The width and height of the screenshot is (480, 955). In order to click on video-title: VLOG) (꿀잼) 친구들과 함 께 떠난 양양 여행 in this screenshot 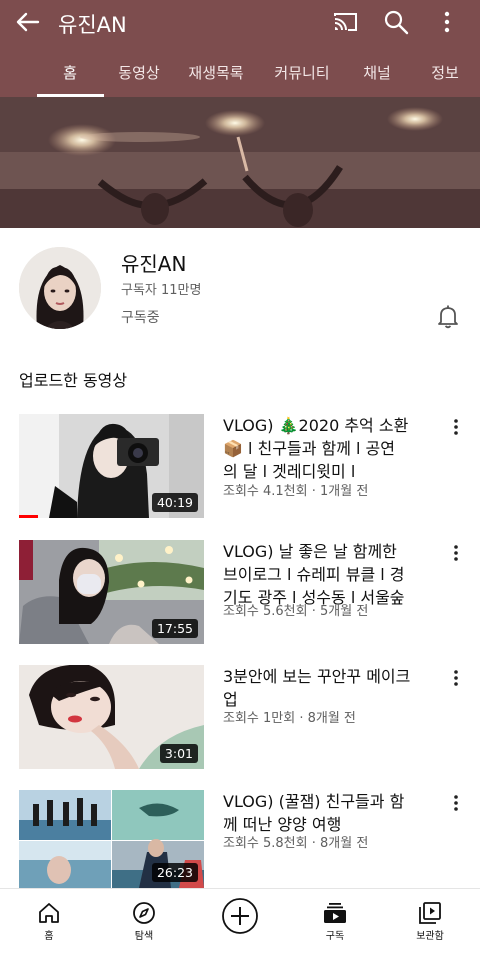, I will do `click(327, 813)`.